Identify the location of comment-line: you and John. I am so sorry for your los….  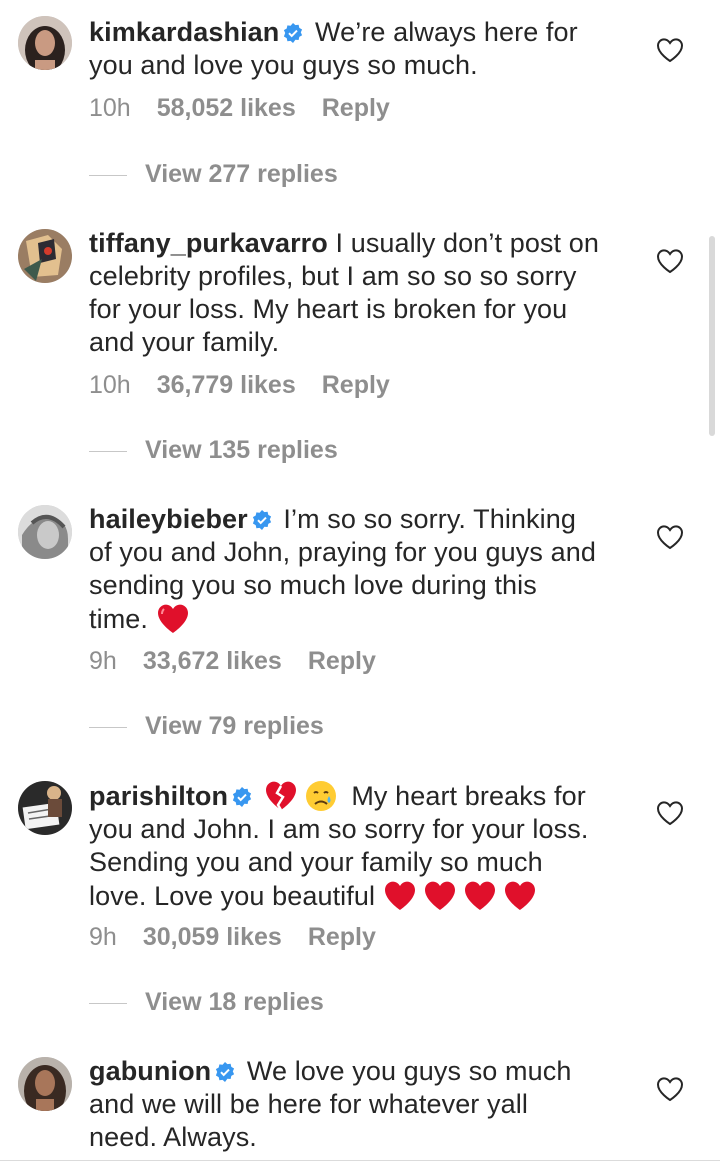
(339, 829).